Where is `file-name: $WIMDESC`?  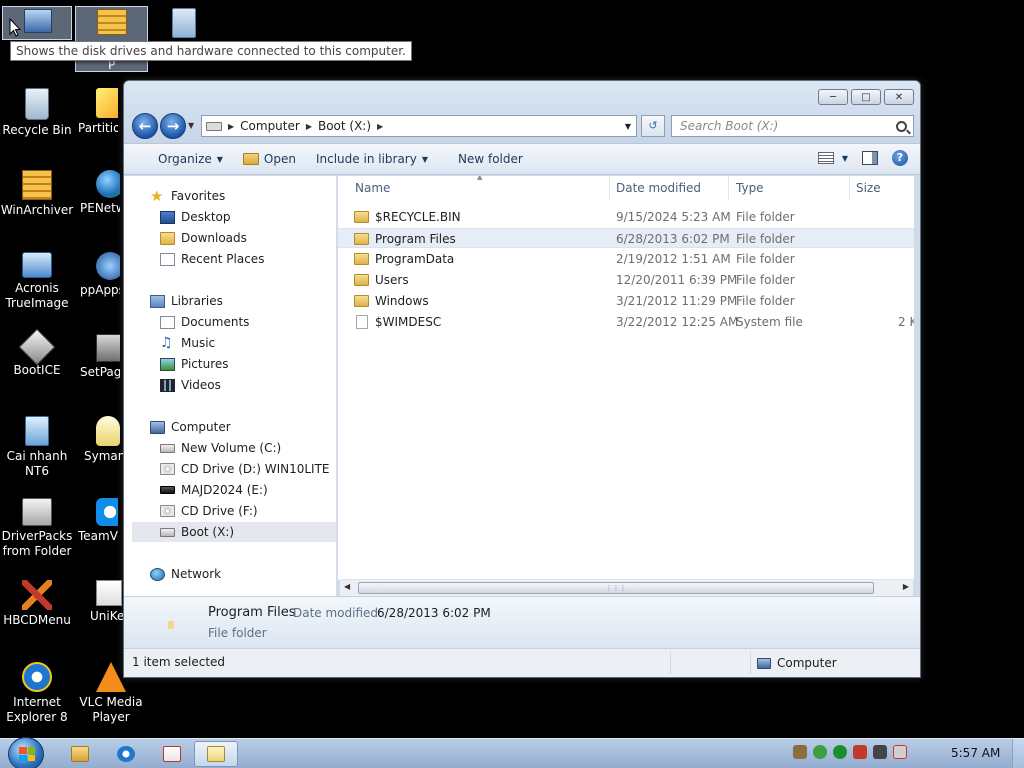 file-name: $WIMDESC is located at coordinates (408, 322).